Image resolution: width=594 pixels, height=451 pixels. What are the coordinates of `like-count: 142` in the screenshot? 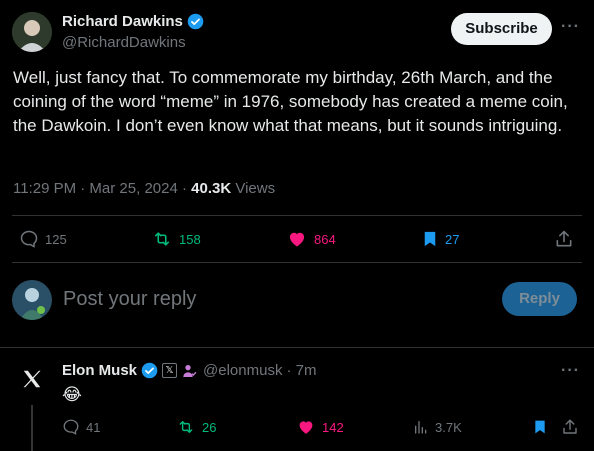 It's located at (333, 427).